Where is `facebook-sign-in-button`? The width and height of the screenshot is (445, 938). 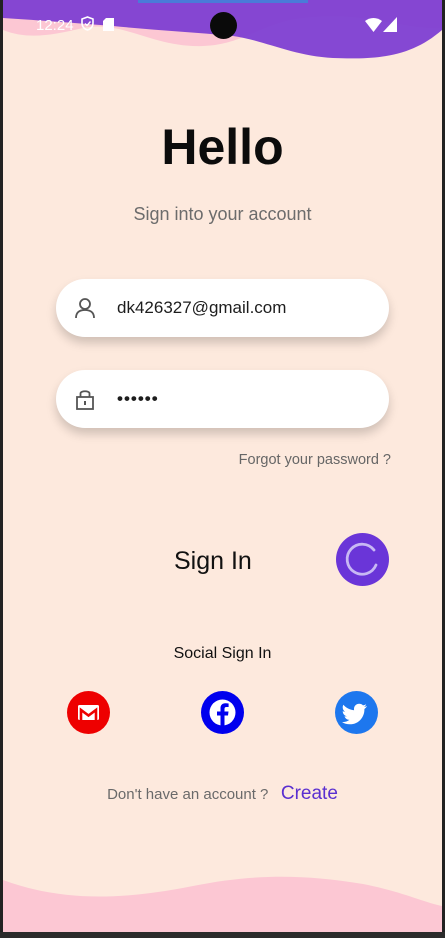
facebook-sign-in-button is located at coordinates (222, 712).